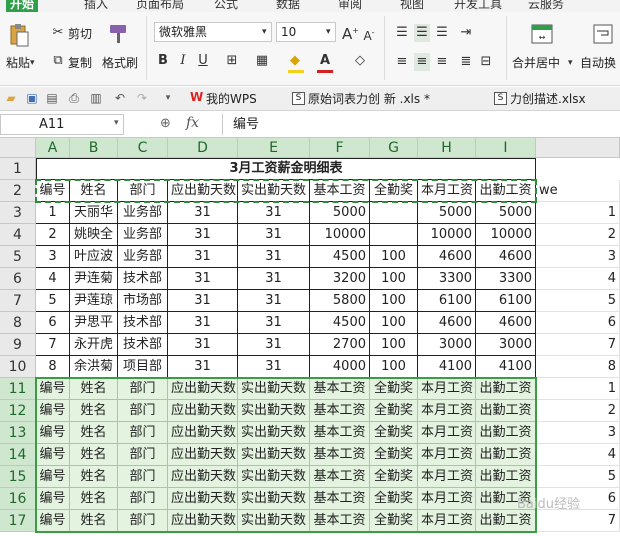  I want to click on column-header-i: I, so click(506, 148).